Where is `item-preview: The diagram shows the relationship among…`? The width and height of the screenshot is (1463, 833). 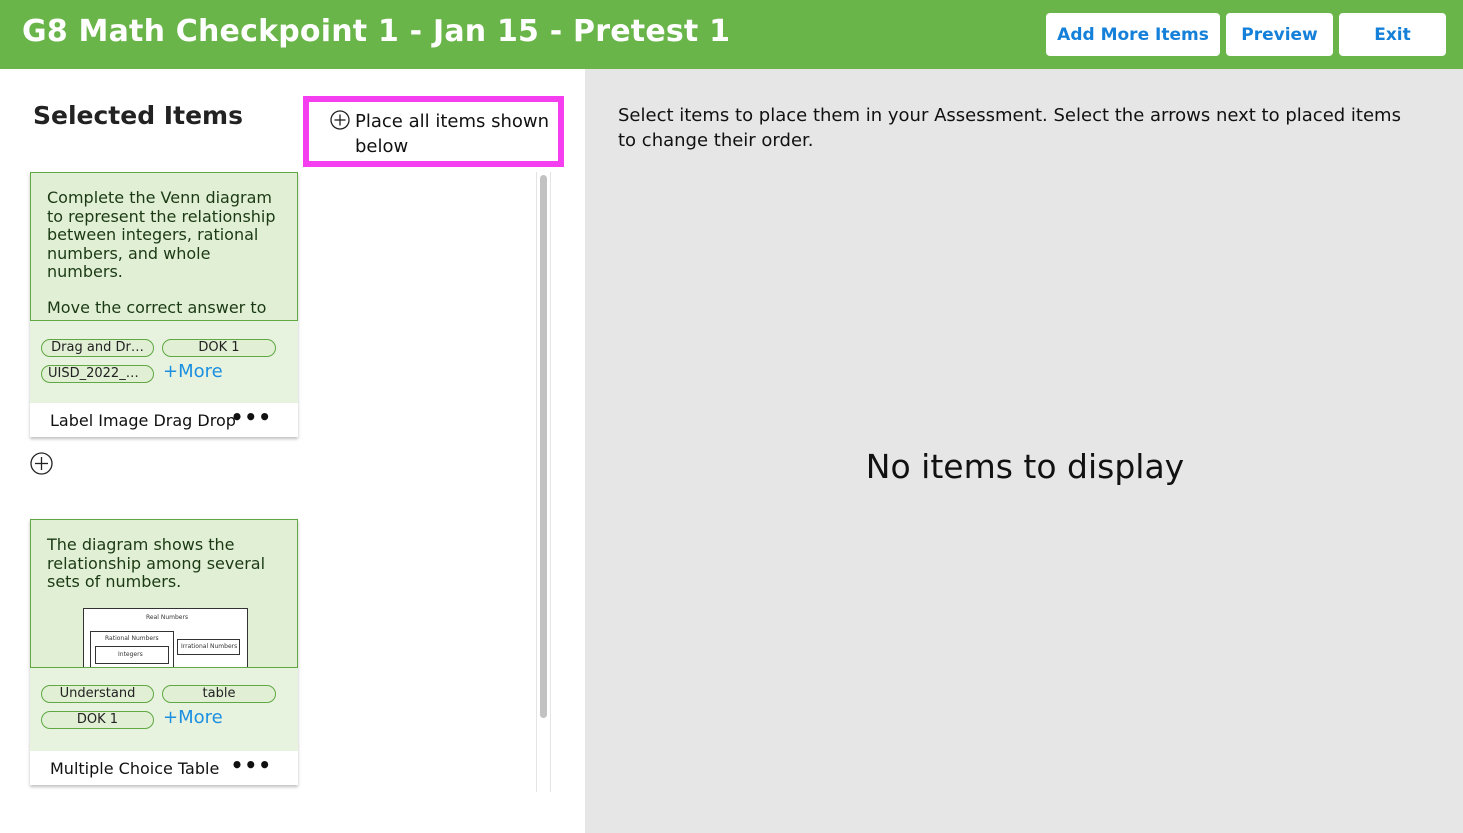
item-preview: The diagram shows the relationship among… is located at coordinates (164, 593).